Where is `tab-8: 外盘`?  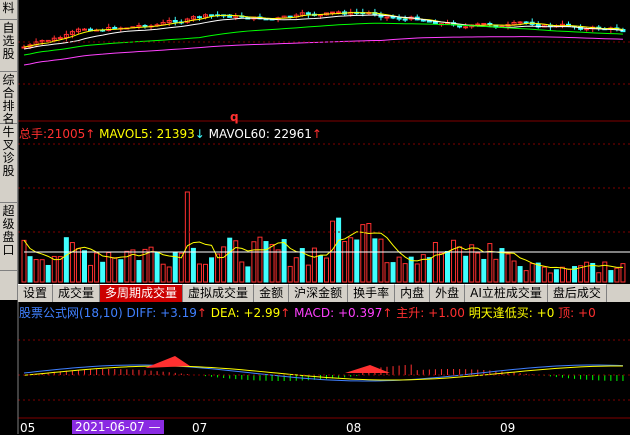 tab-8: 外盘 is located at coordinates (448, 293).